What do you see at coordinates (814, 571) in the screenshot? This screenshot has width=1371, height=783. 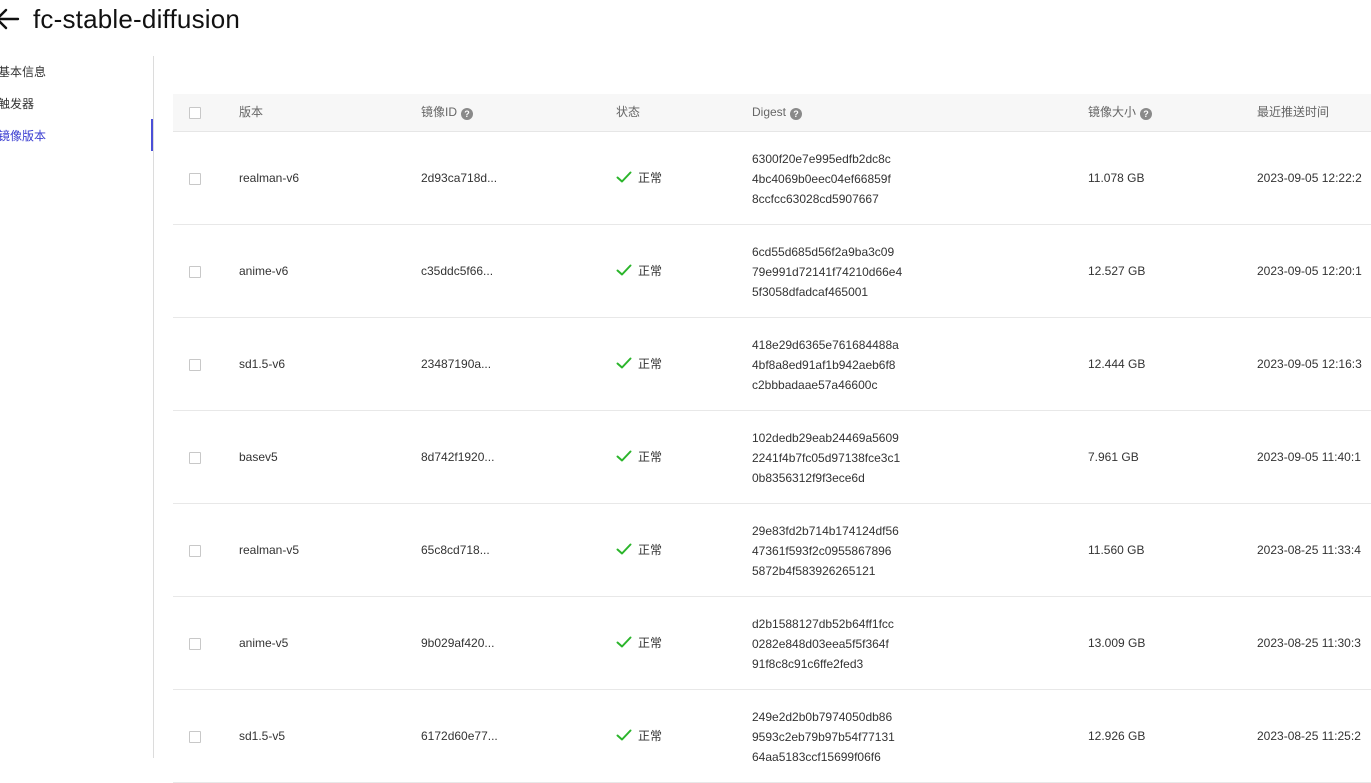 I see `digest-line: 5872b4f583926265121` at bounding box center [814, 571].